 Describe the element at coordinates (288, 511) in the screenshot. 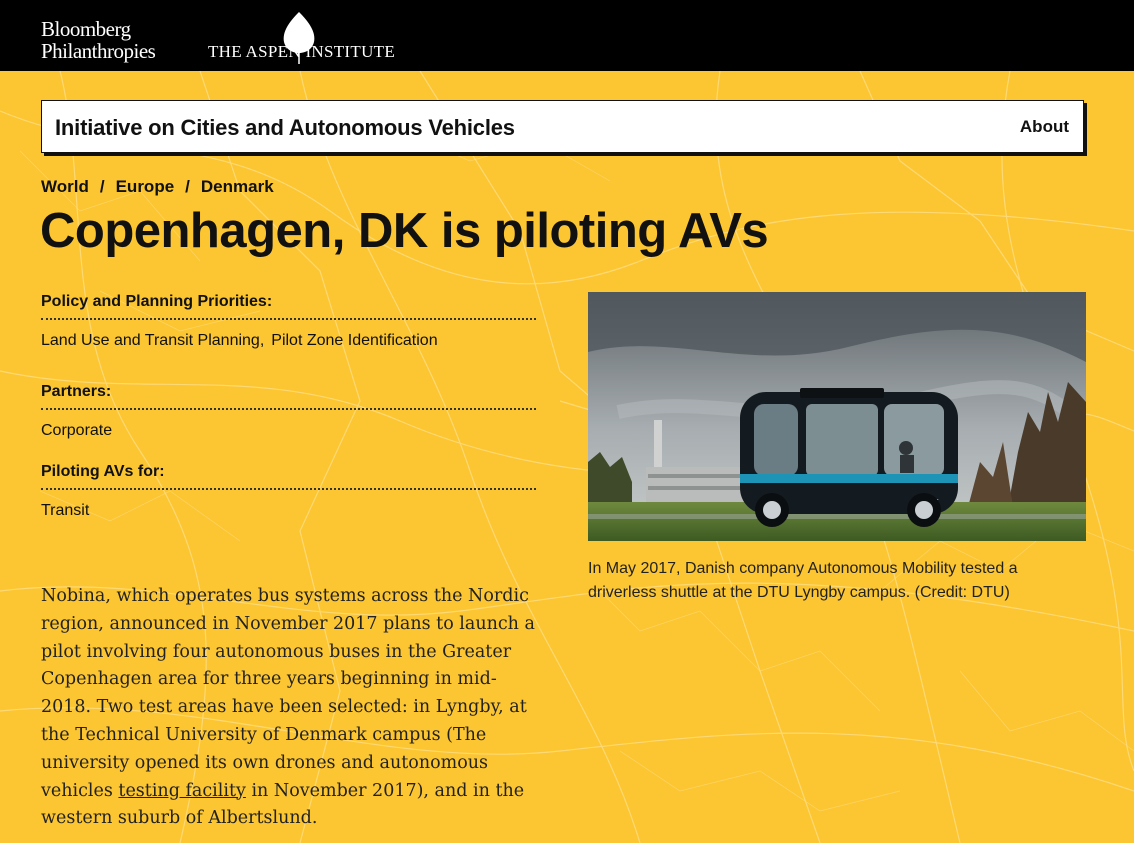

I see `piloting-value: Transit` at that location.